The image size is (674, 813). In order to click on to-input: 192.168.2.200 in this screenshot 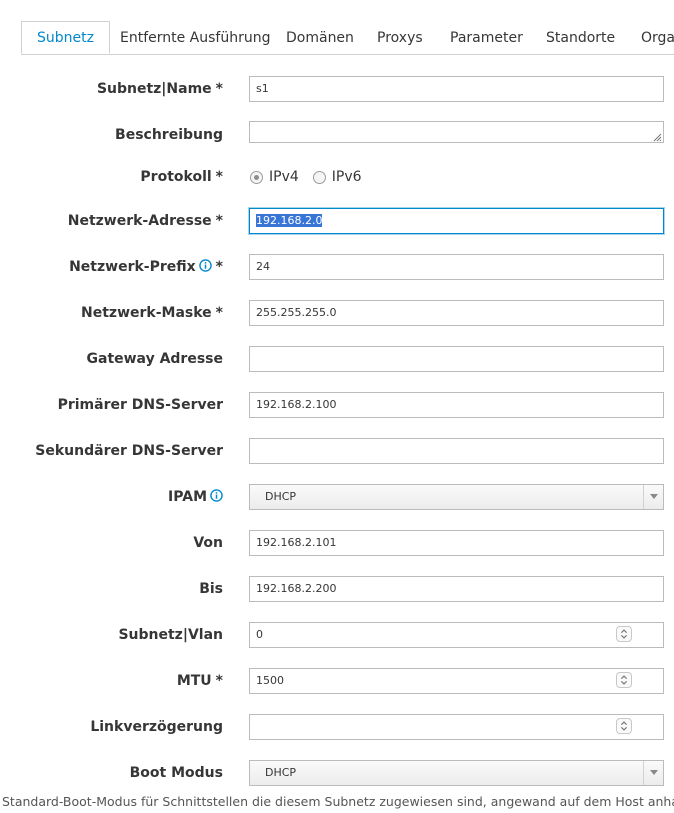, I will do `click(456, 589)`.